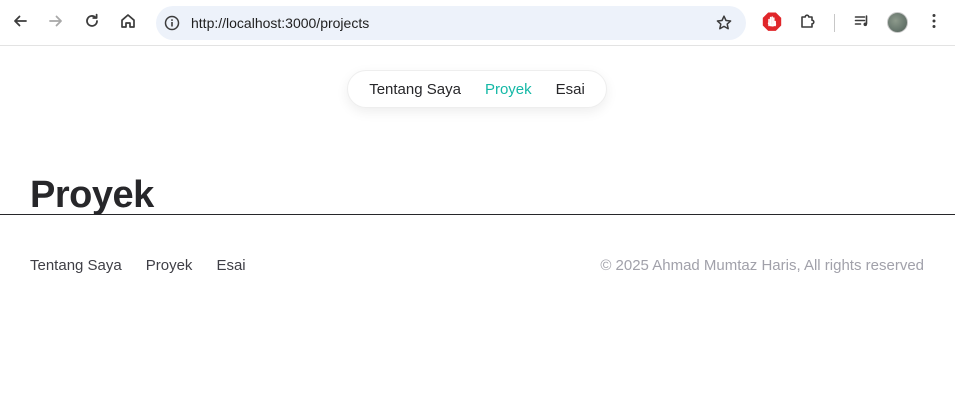  I want to click on star-icon, so click(724, 23).